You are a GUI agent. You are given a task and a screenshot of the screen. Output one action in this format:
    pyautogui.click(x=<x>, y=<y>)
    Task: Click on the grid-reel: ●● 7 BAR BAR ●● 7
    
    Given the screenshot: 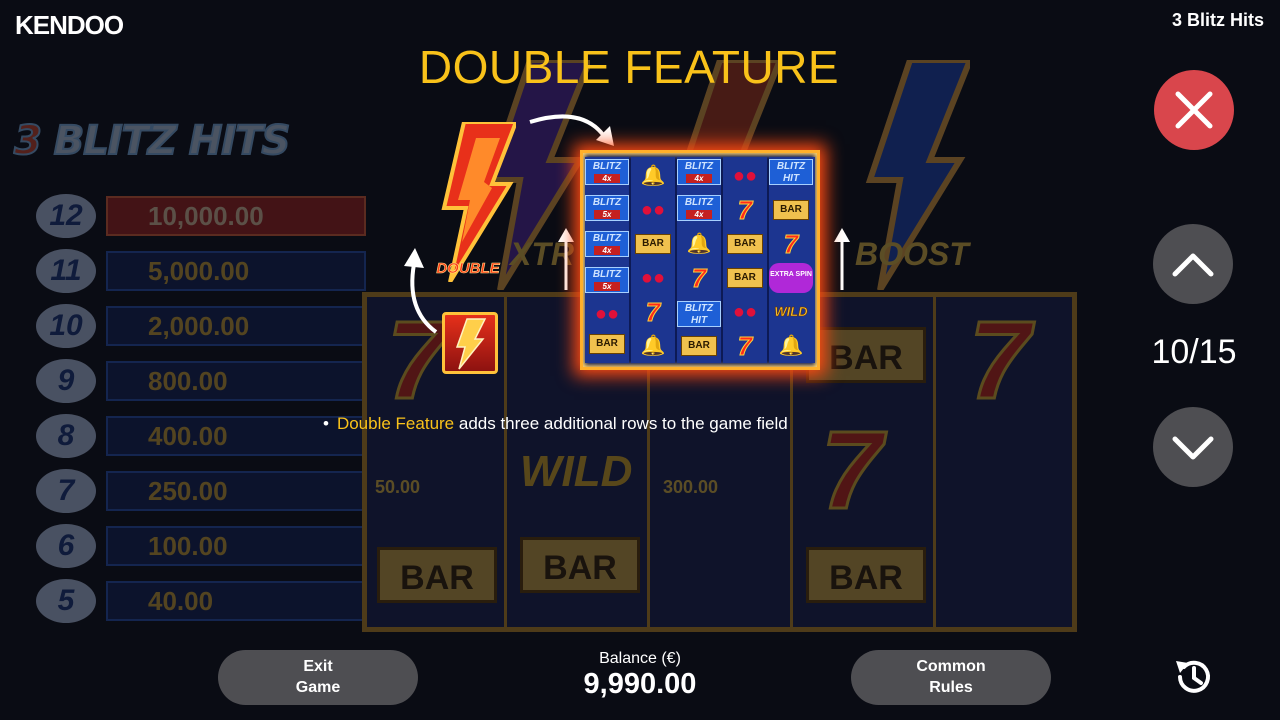 What is the action you would take?
    pyautogui.click(x=745, y=260)
    